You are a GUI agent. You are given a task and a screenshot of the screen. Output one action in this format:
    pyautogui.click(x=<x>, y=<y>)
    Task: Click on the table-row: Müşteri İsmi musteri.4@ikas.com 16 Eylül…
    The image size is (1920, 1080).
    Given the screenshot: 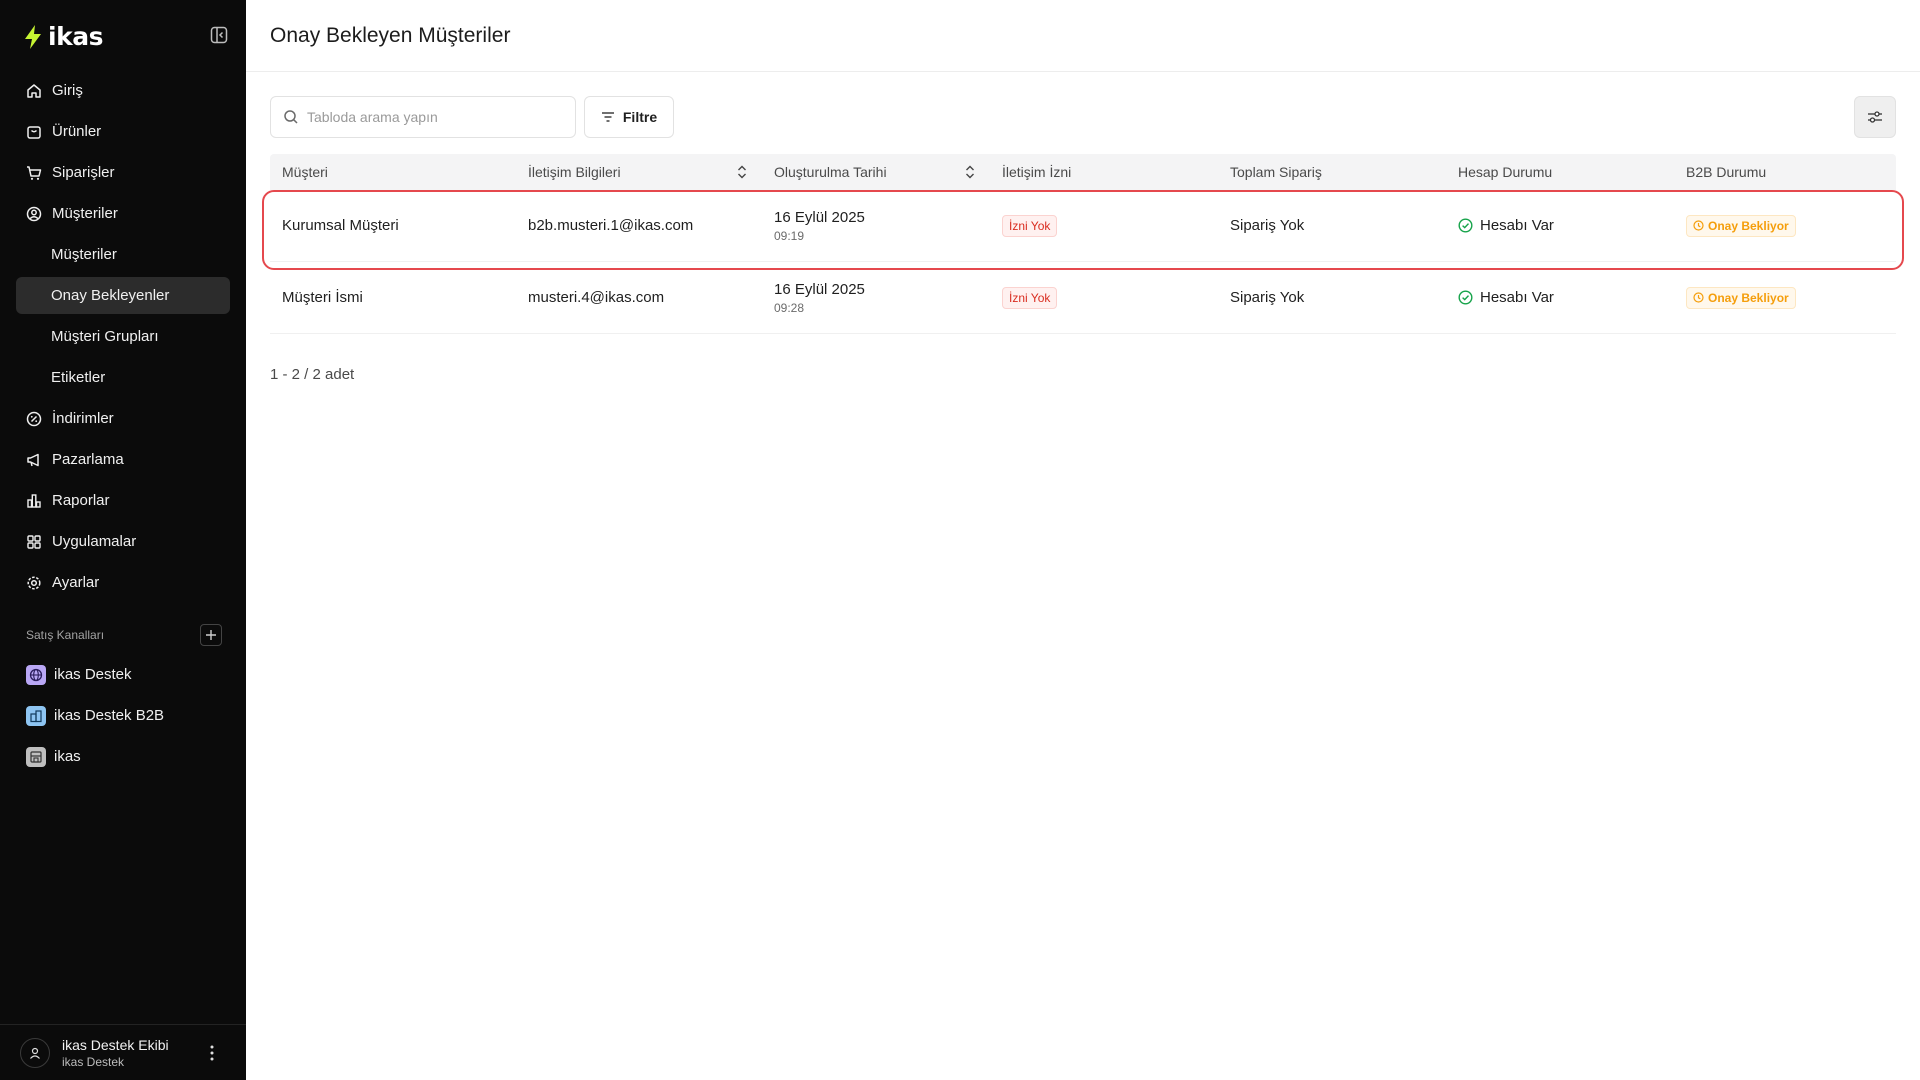 What is the action you would take?
    pyautogui.click(x=1083, y=298)
    